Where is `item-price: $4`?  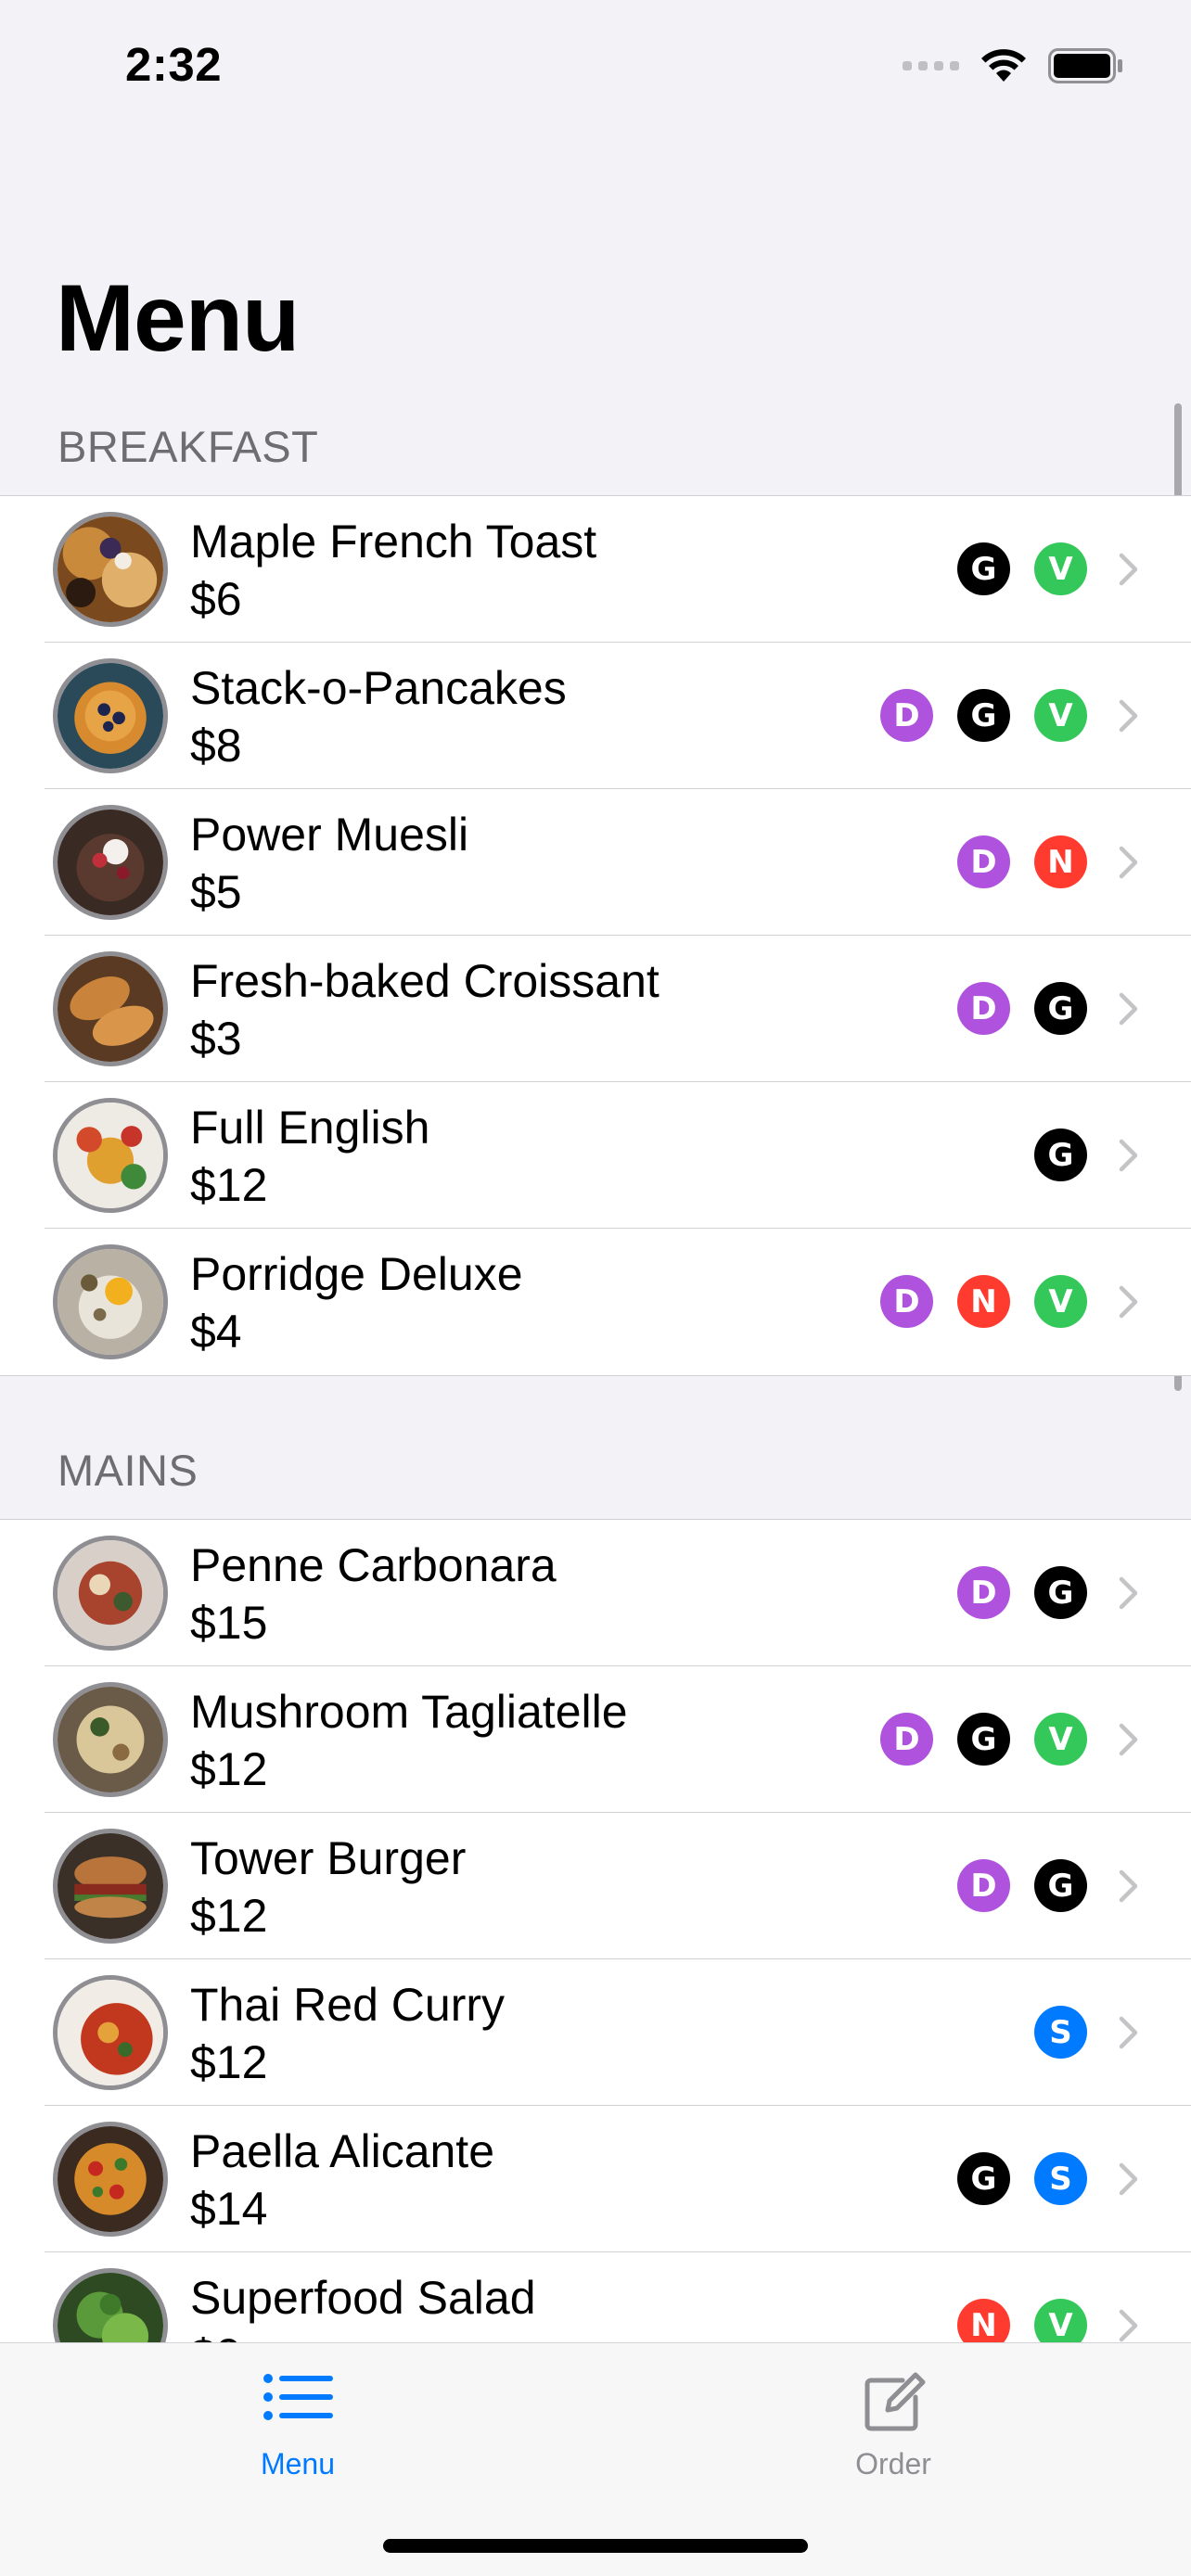
item-price: $4 is located at coordinates (216, 1332).